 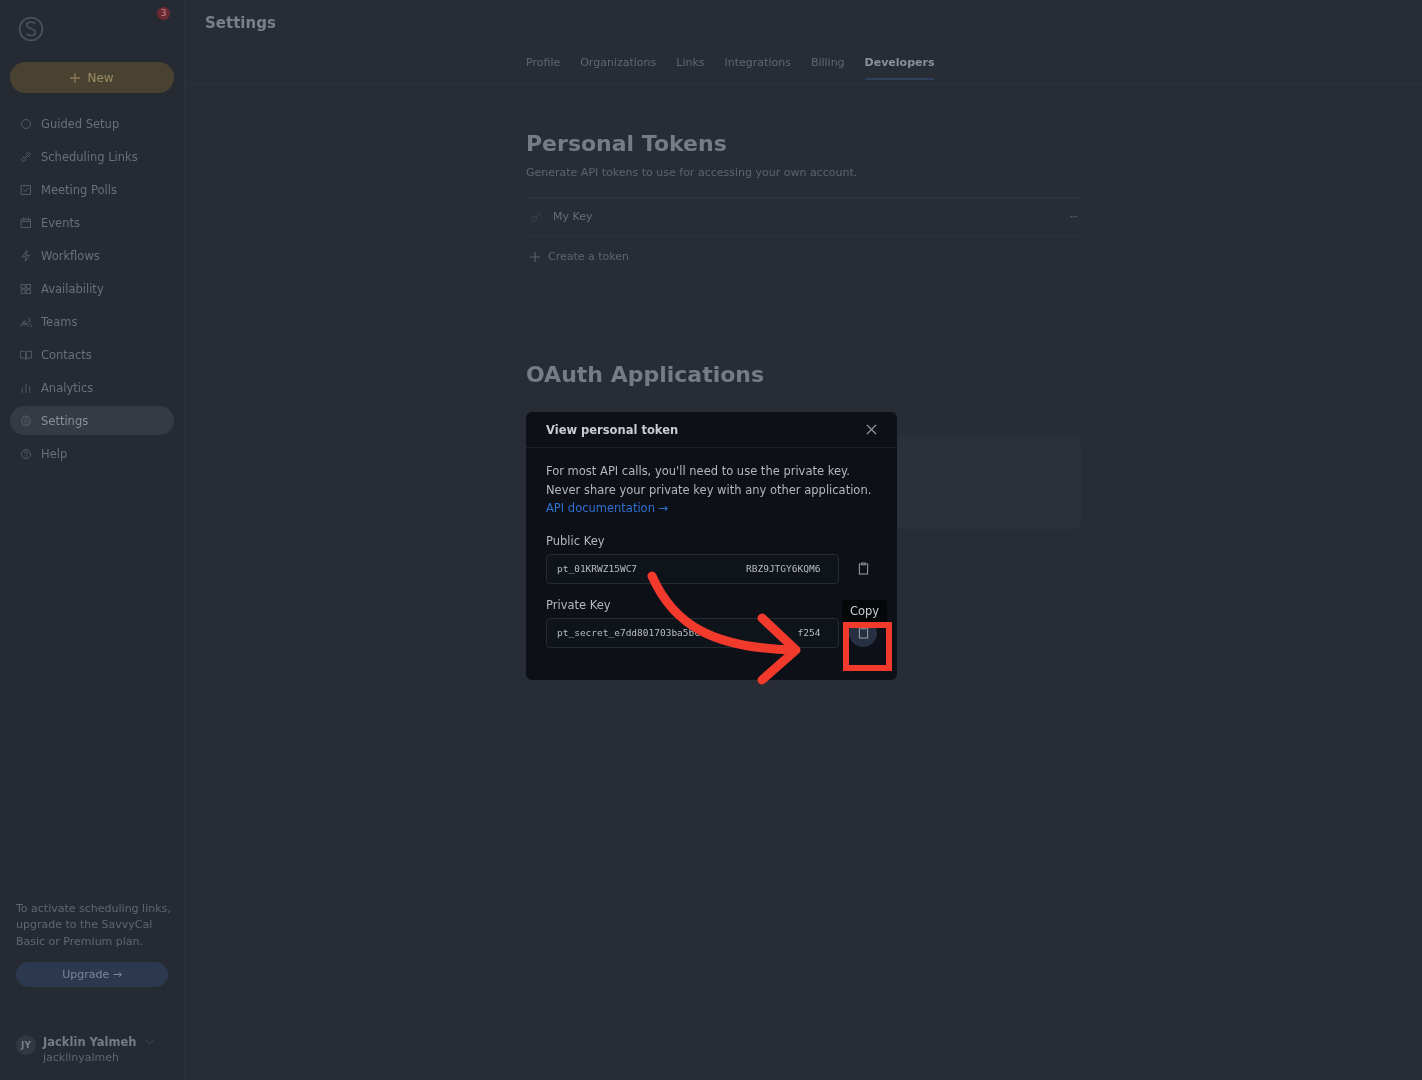 I want to click on checkbox-icon, so click(x=26, y=189).